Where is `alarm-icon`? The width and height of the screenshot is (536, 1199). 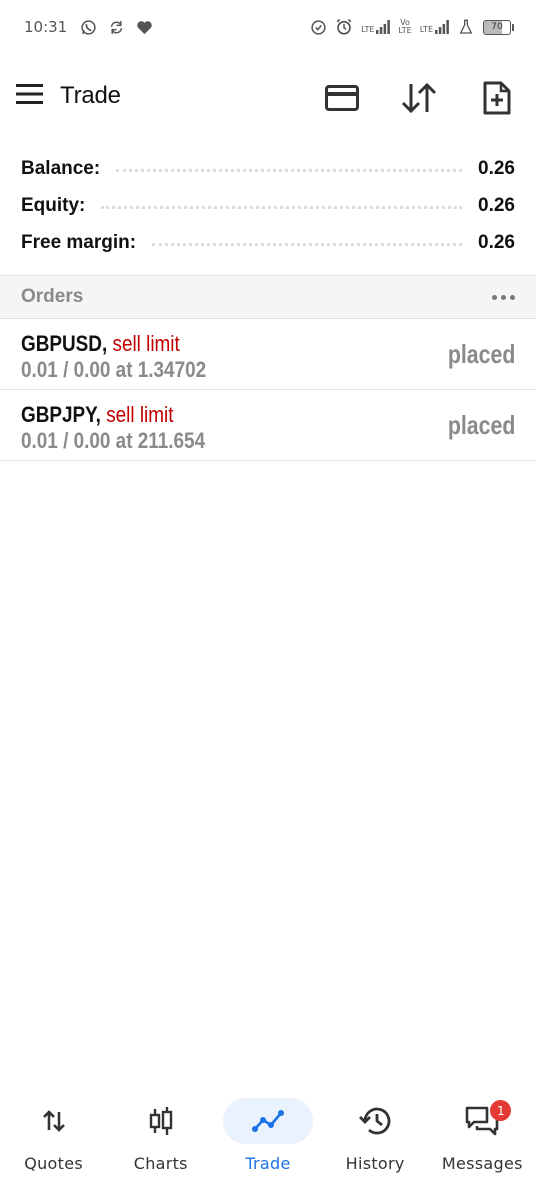 alarm-icon is located at coordinates (344, 27).